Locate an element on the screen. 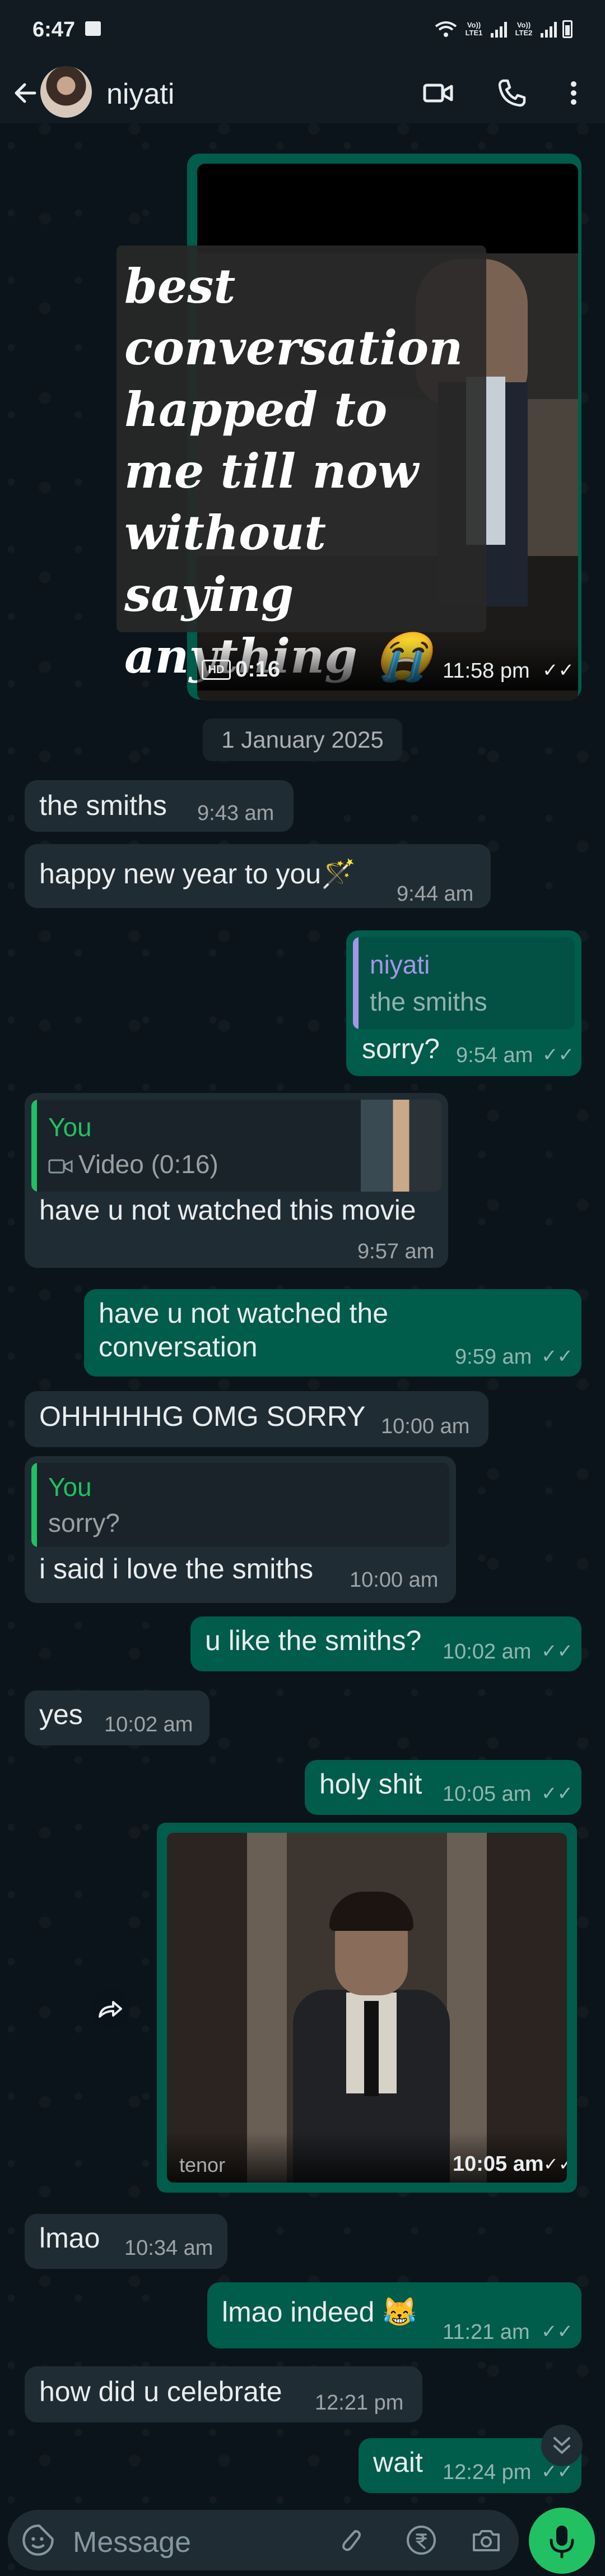 This screenshot has width=605, height=2576. quoted-video-thumbnail is located at coordinates (401, 1146).